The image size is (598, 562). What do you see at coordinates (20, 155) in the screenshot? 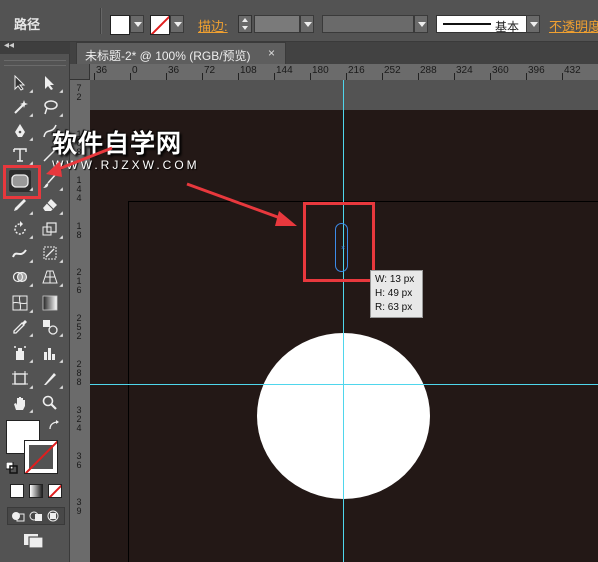
I see `type-tool` at bounding box center [20, 155].